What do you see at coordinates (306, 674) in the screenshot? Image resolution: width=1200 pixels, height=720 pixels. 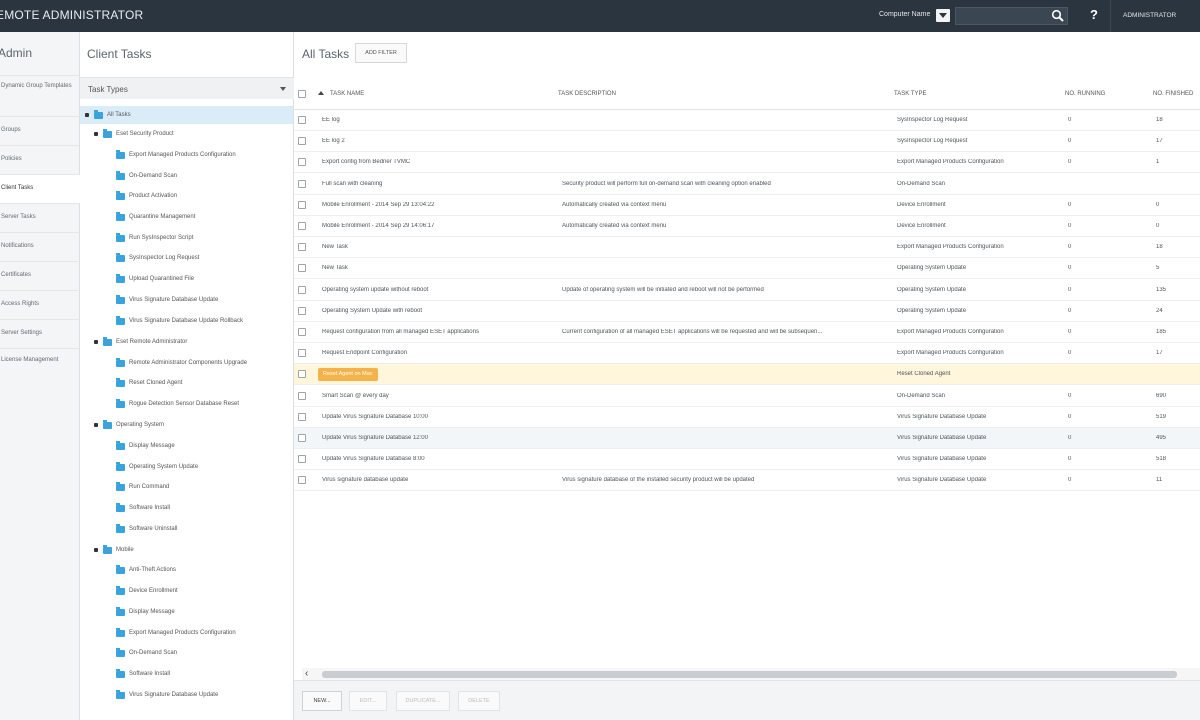 I see `scroll-left-icon: ‹` at bounding box center [306, 674].